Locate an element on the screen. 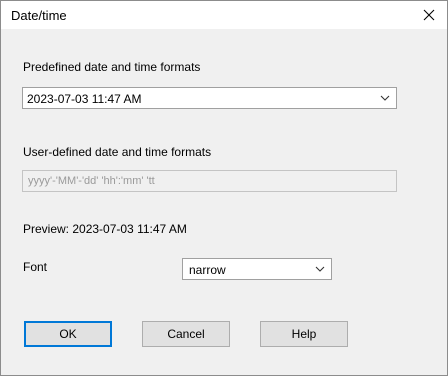 The image size is (448, 376). font-dropdown-value: narrow is located at coordinates (207, 270).